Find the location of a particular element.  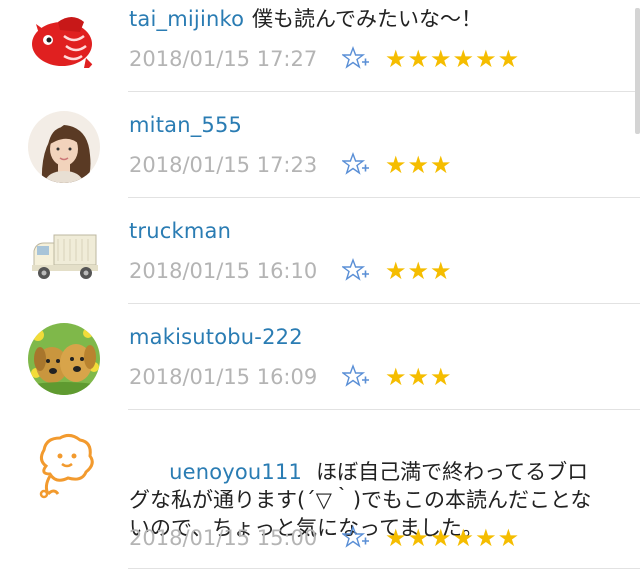

orange-character-avatar-icon is located at coordinates (64, 466).